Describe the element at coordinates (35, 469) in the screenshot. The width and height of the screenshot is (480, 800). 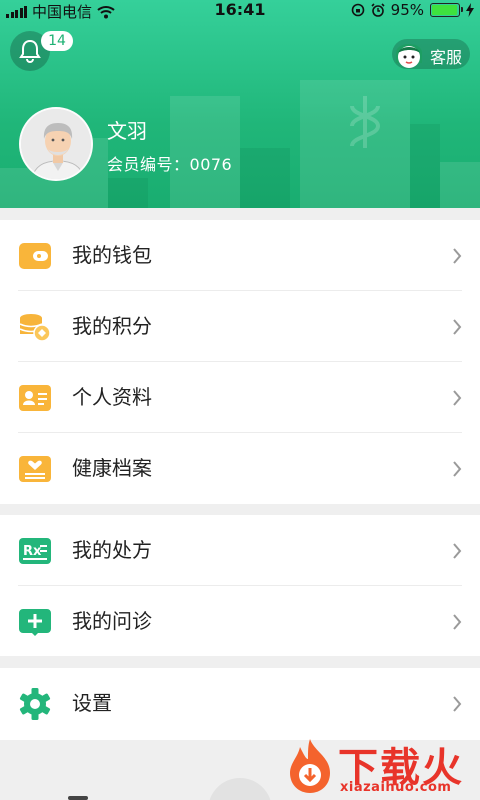
I see `health-record-icon` at that location.